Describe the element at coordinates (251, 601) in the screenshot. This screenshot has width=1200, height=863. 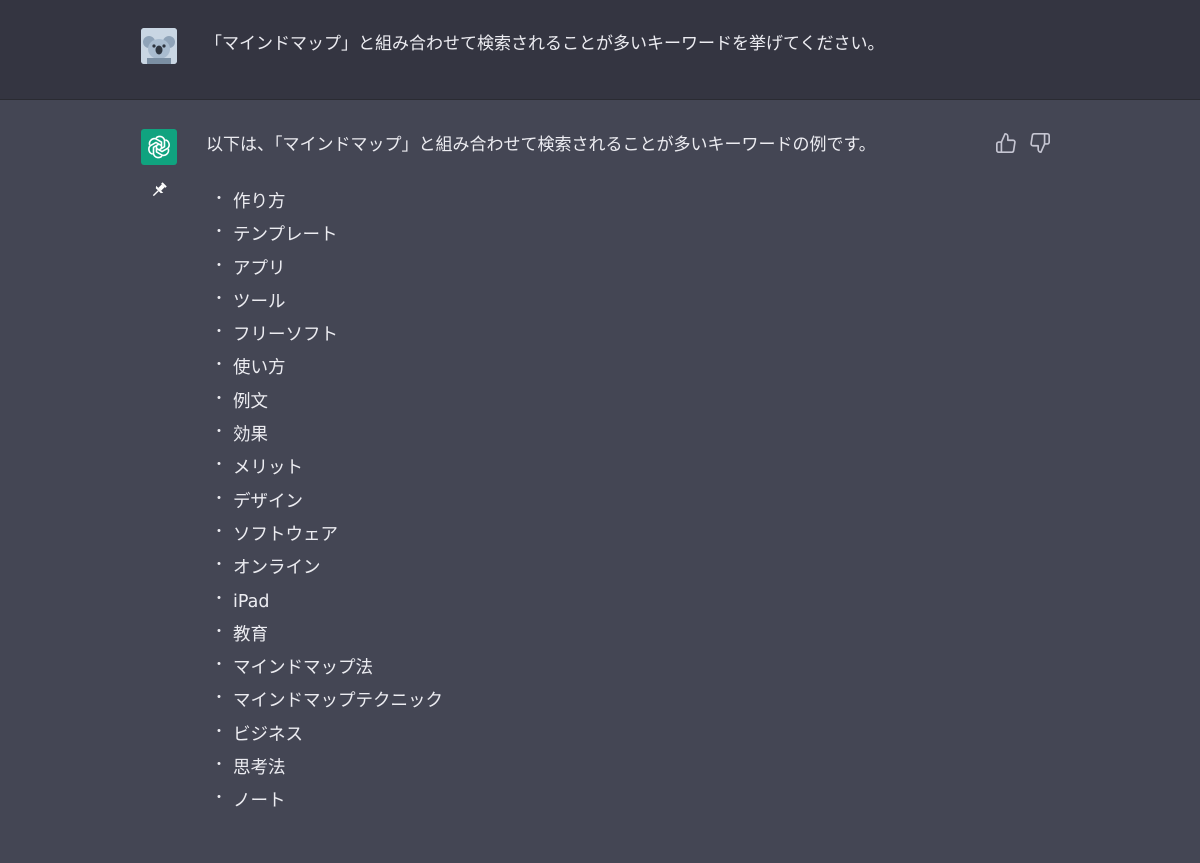
I see `keyword-text: iPad` at that location.